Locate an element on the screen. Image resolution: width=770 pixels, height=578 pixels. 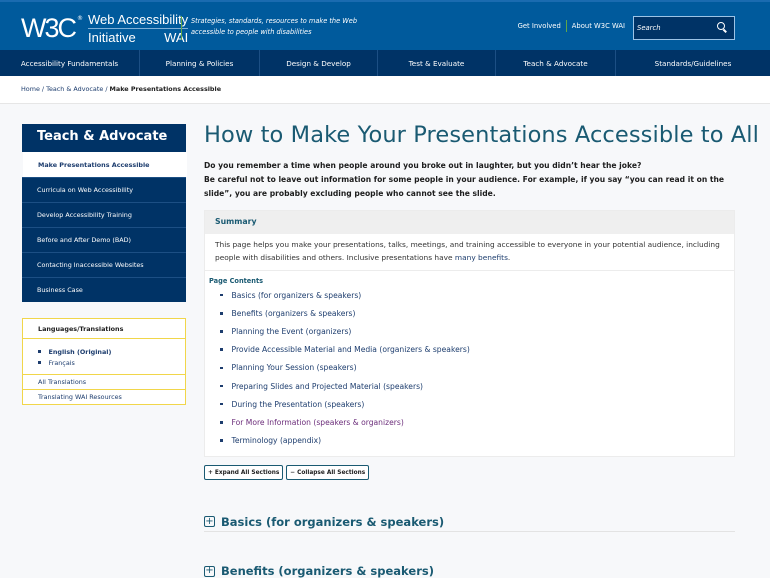
nav-standards-guidelines: Standards/Guidelines is located at coordinates (693, 63).